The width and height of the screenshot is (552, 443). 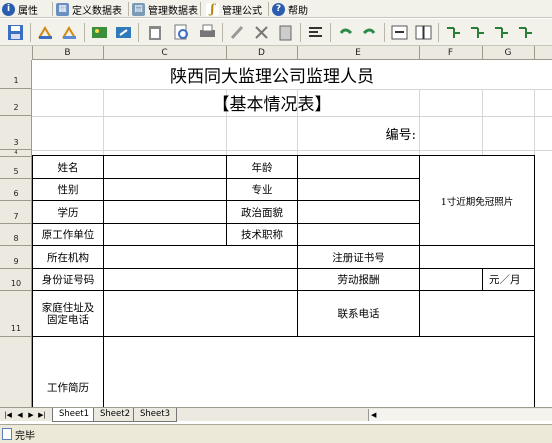 I want to click on label-gender: 性别, so click(x=68, y=189).